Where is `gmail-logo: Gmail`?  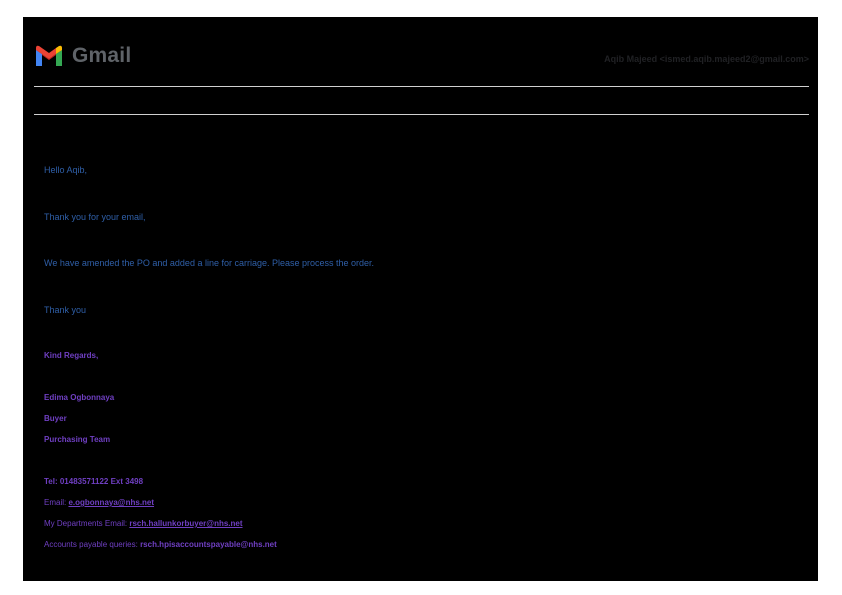
gmail-logo: Gmail is located at coordinates (82, 56).